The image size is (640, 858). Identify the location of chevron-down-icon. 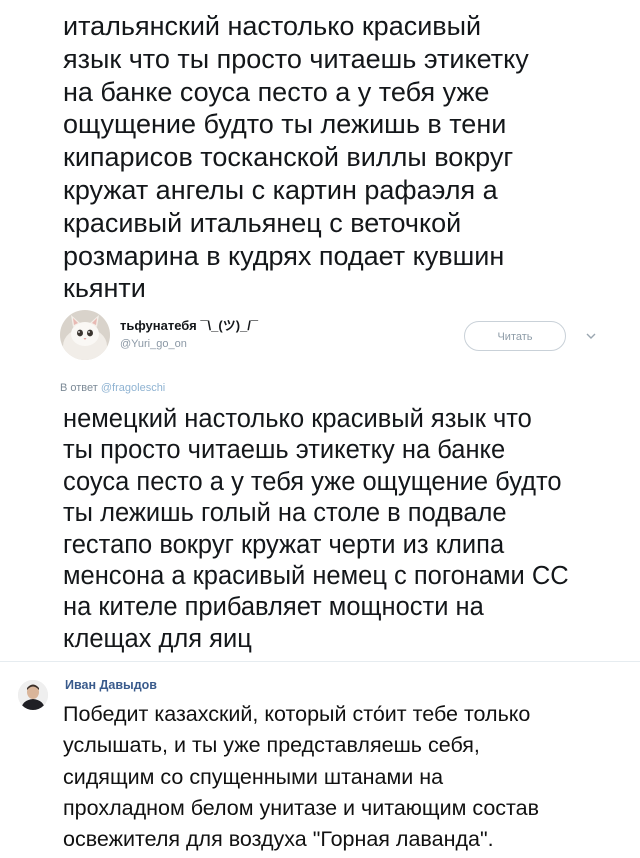
(591, 336).